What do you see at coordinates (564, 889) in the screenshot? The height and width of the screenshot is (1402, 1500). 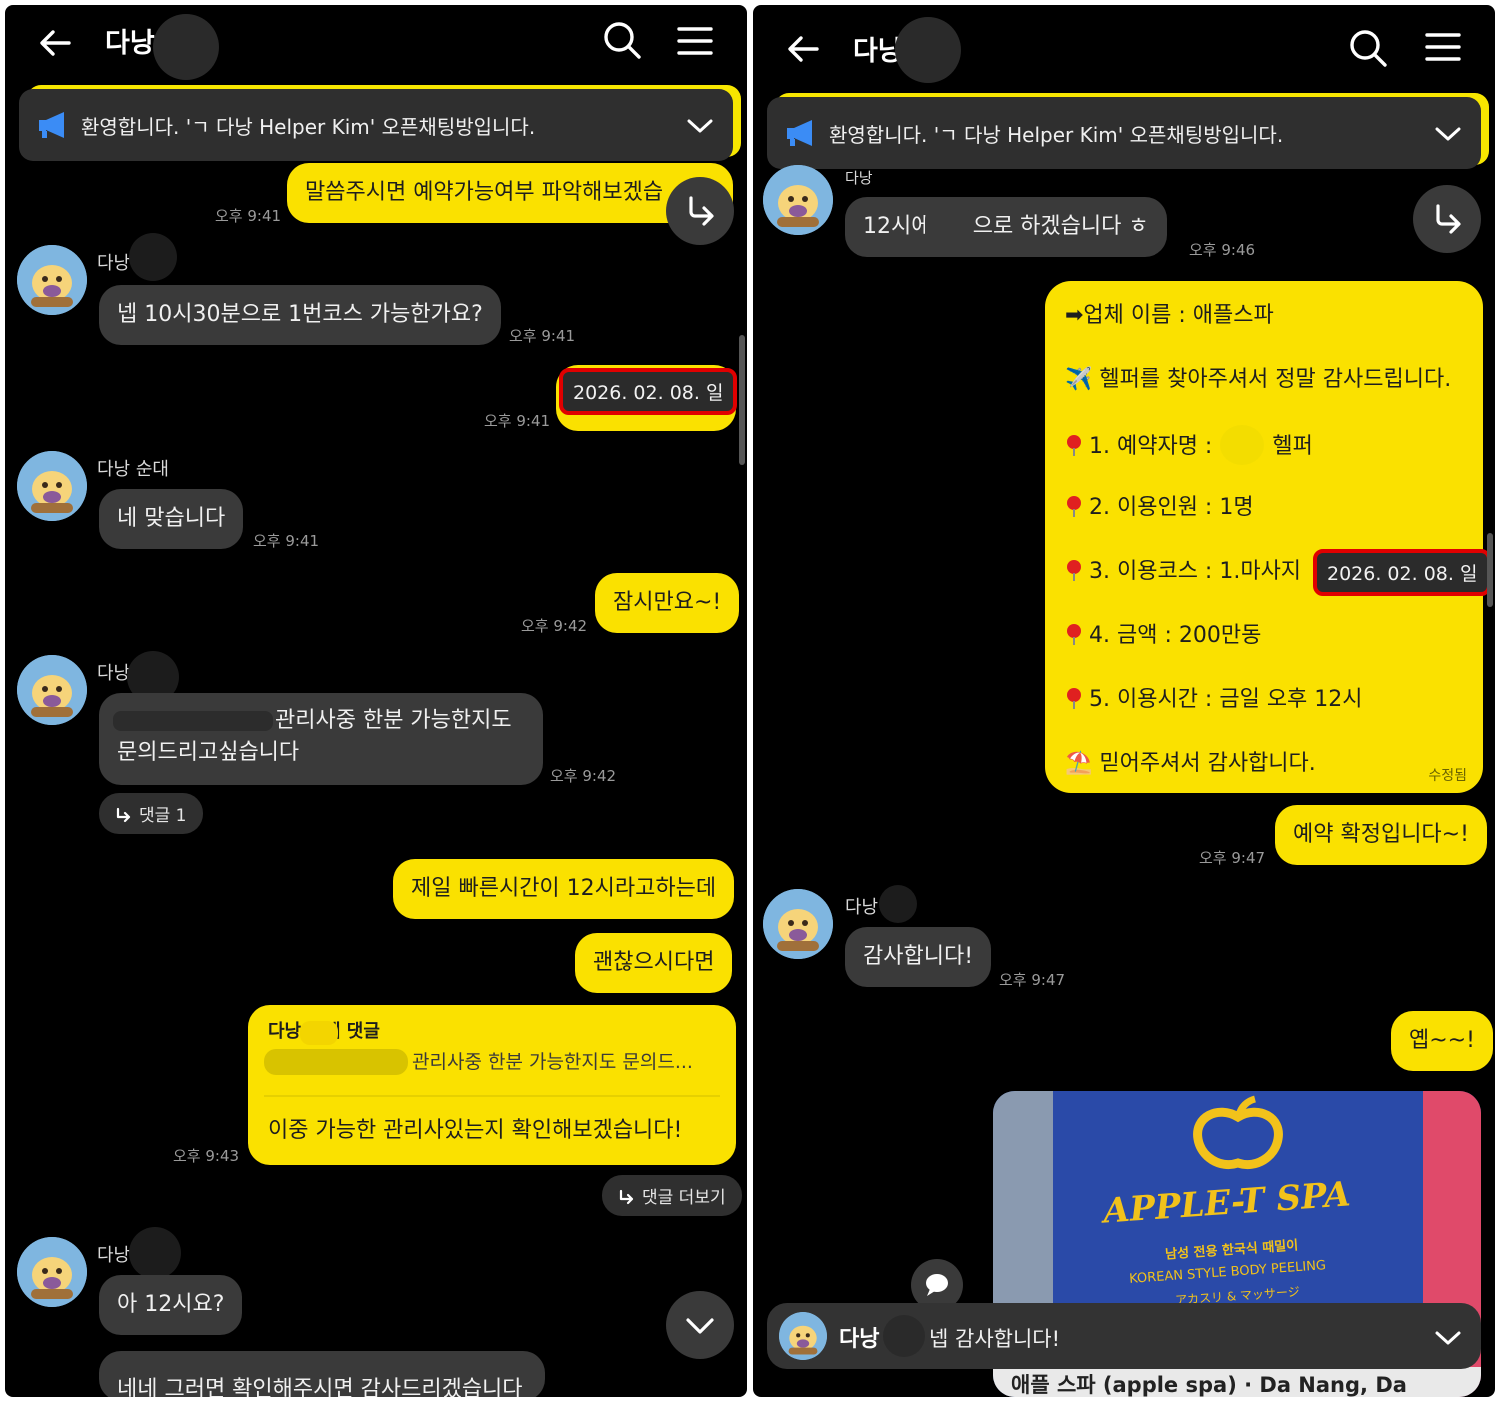 I see `sent-message: 제일 빠른시간이 12시라고하는데` at bounding box center [564, 889].